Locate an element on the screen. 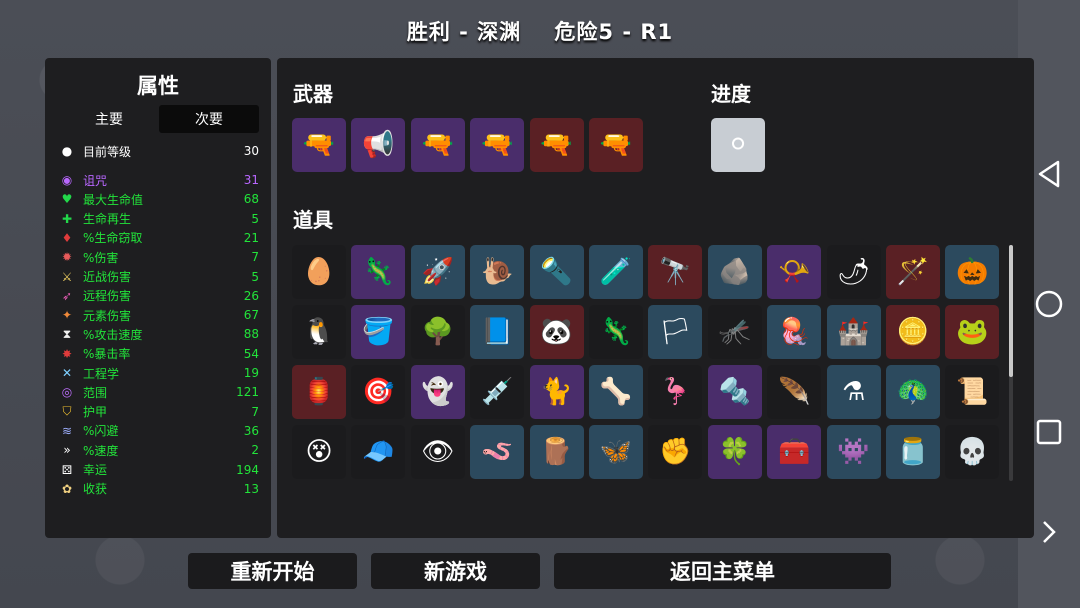  item-slot: 🔦 is located at coordinates (556, 272).